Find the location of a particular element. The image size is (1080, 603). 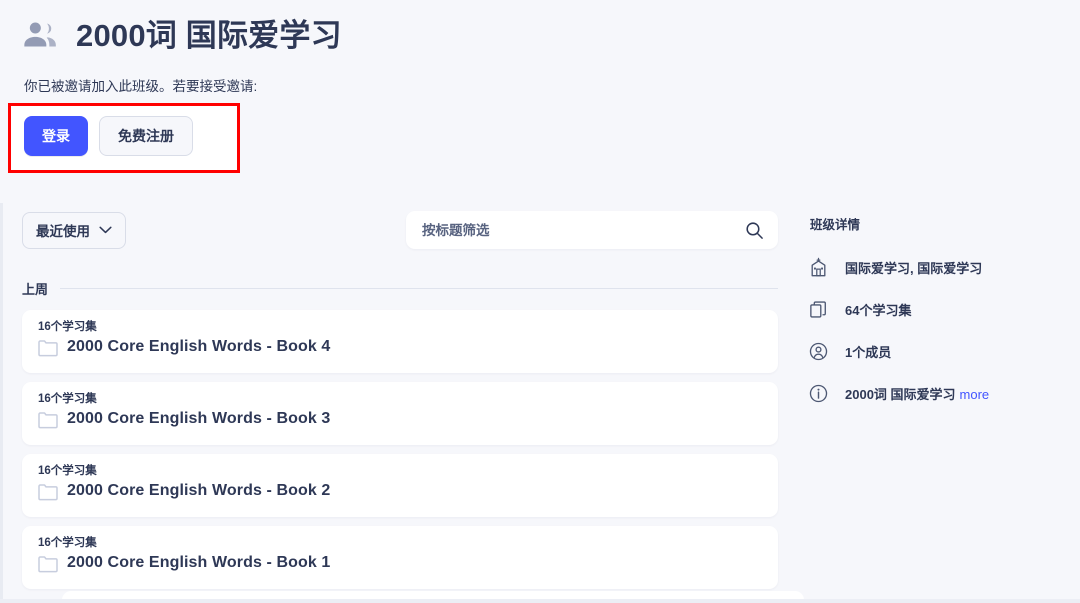

set-card-title-row: 2000 Core English Words - Book 1 is located at coordinates (400, 563).